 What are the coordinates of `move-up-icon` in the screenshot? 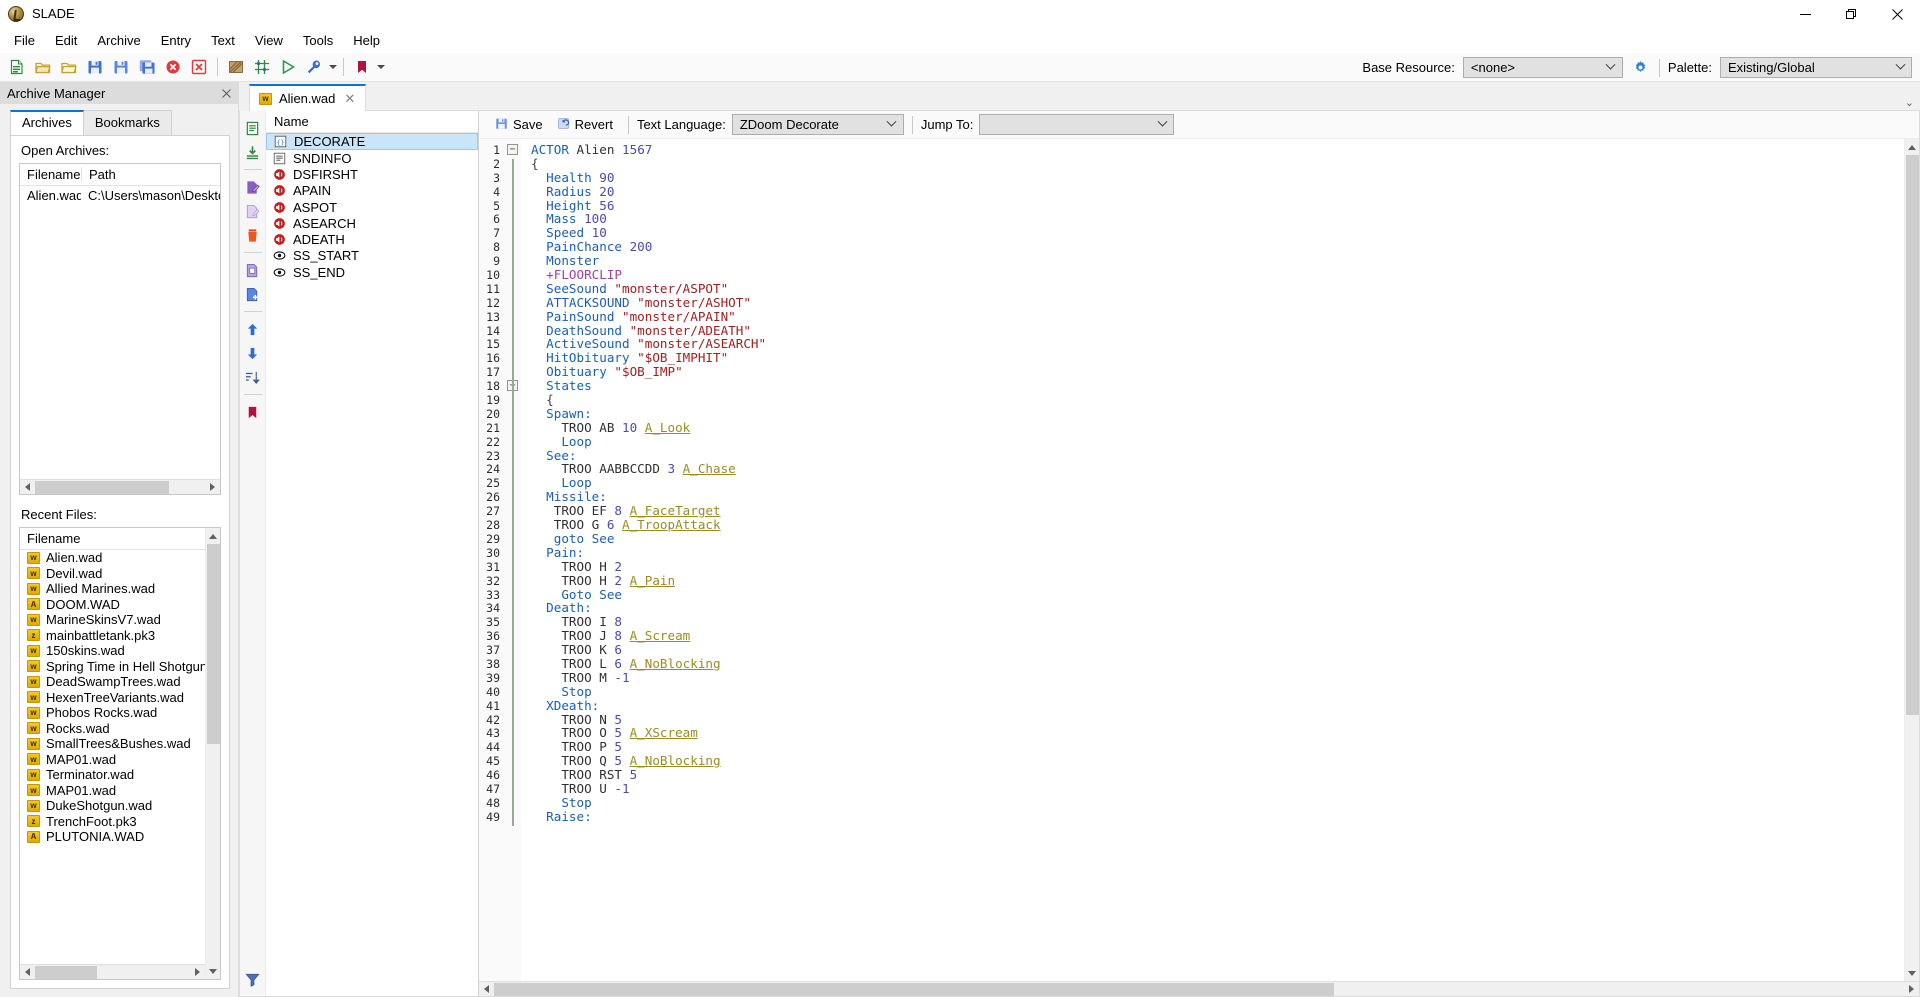 It's located at (253, 329).